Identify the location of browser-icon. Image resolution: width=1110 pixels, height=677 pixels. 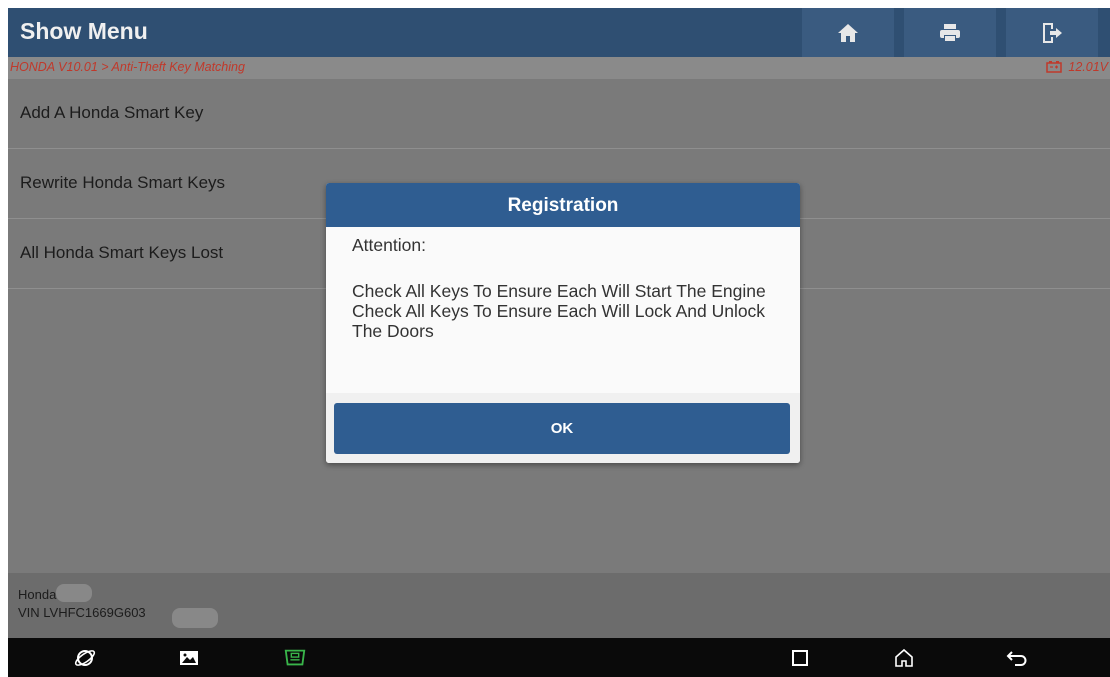
(85, 658).